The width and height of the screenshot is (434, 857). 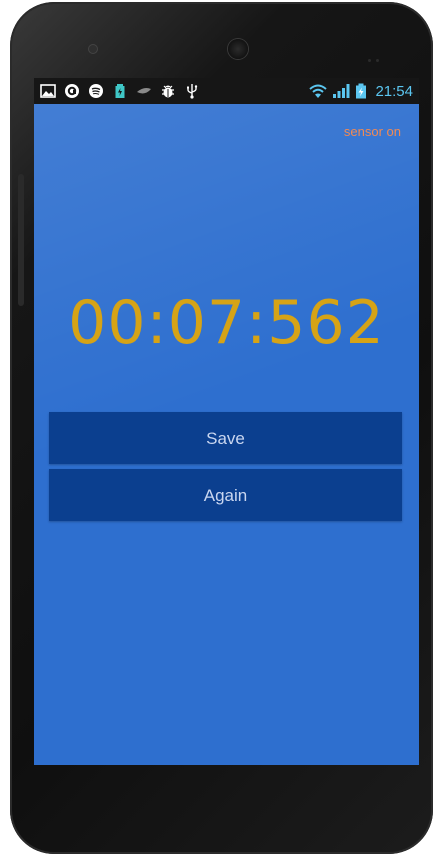 What do you see at coordinates (144, 91) in the screenshot?
I see `leaf-icon` at bounding box center [144, 91].